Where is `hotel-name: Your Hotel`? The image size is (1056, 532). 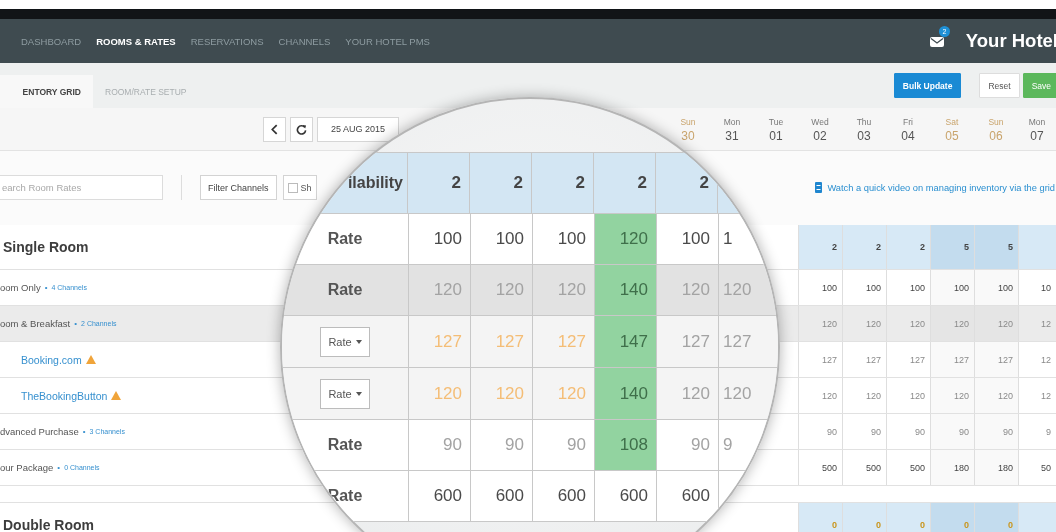
hotel-name: Your Hotel is located at coordinates (1010, 41).